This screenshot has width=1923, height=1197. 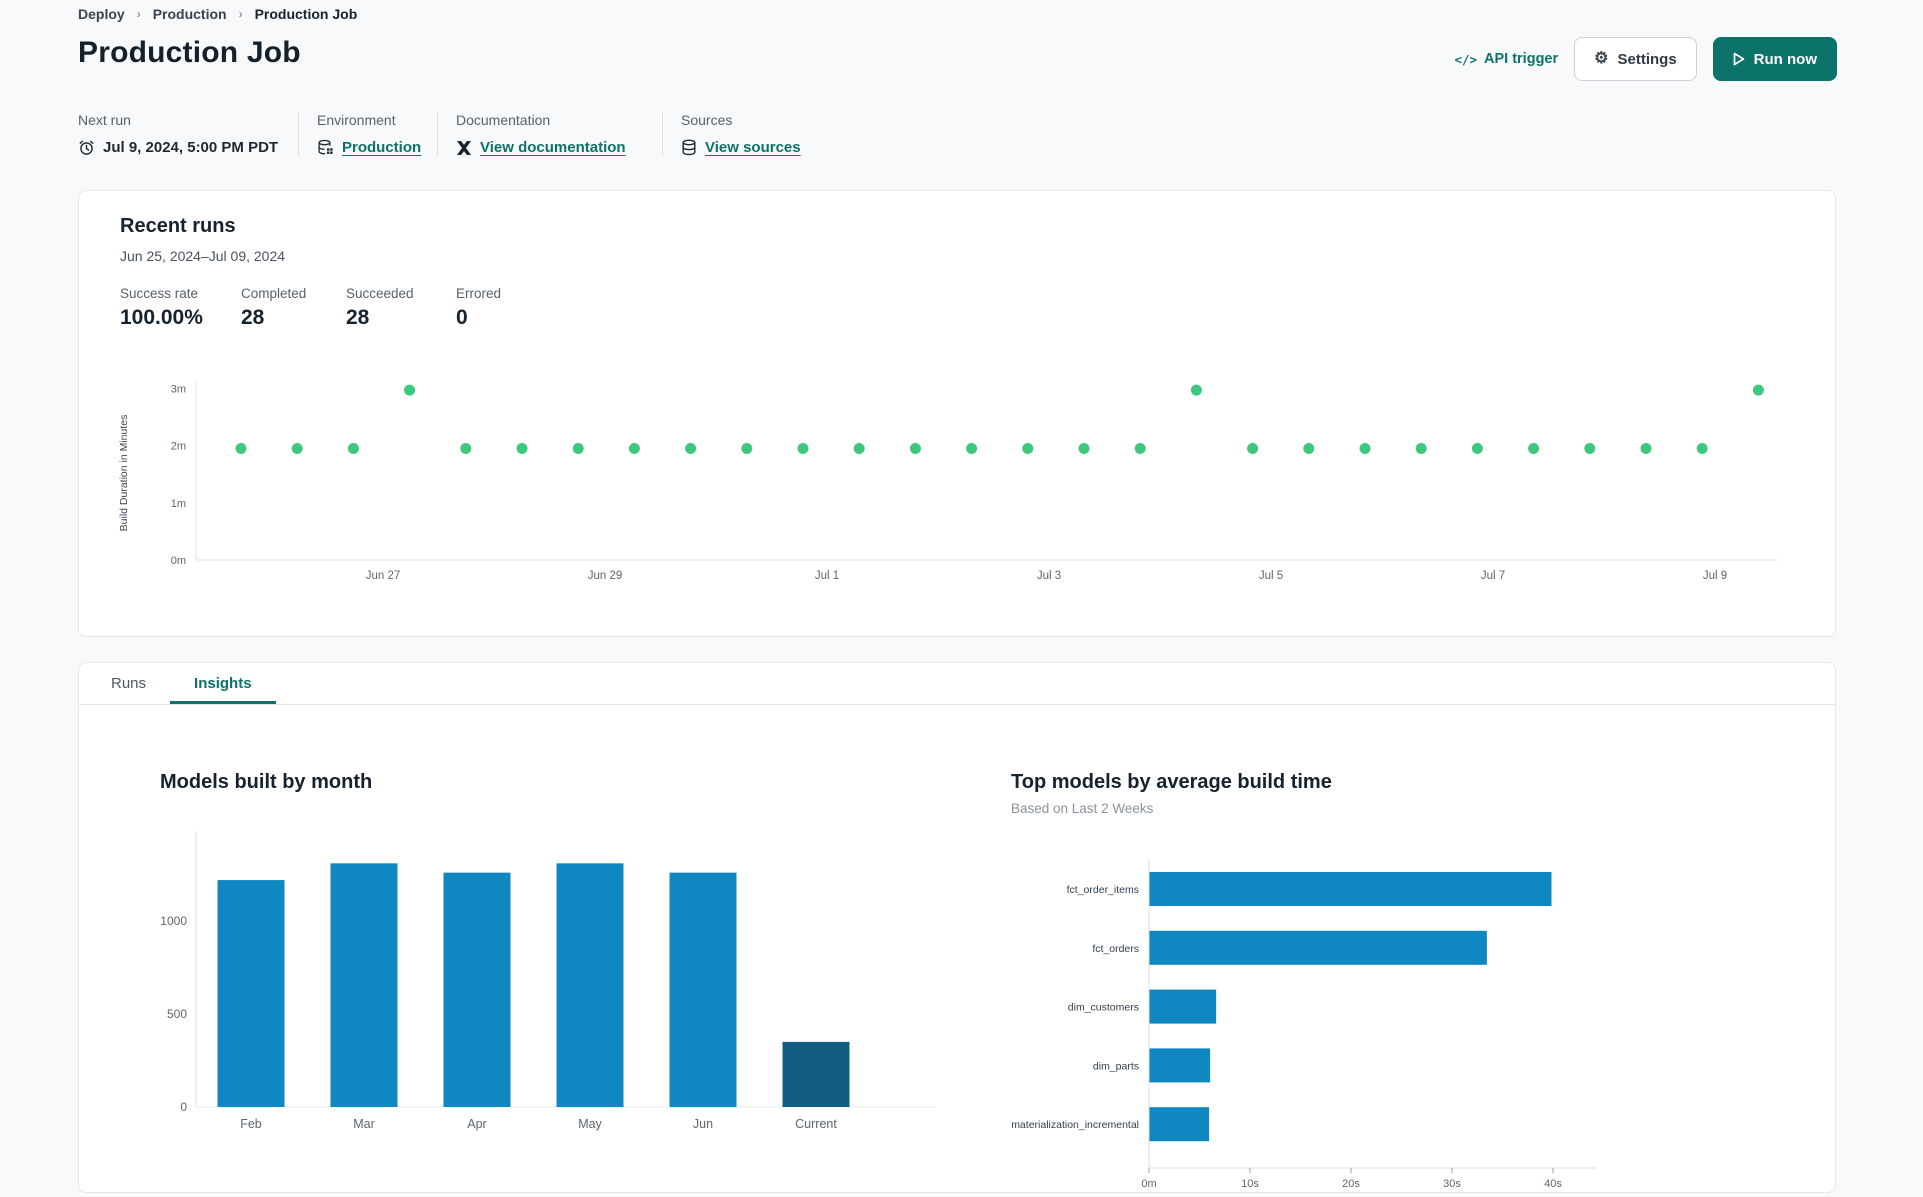 I want to click on svg-text: fct_orders, so click(x=1115, y=949).